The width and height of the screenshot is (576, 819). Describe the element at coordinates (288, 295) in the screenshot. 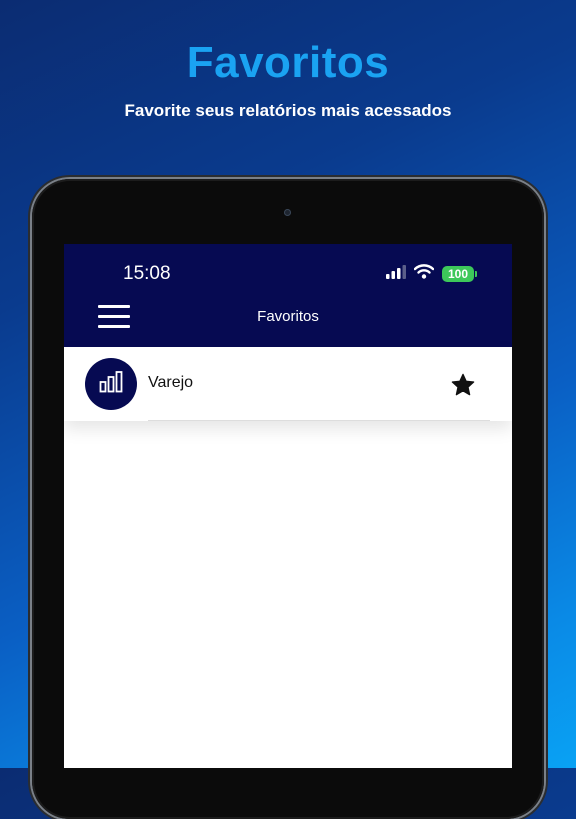

I see `app-header: 15:08 100 Favoritos` at that location.